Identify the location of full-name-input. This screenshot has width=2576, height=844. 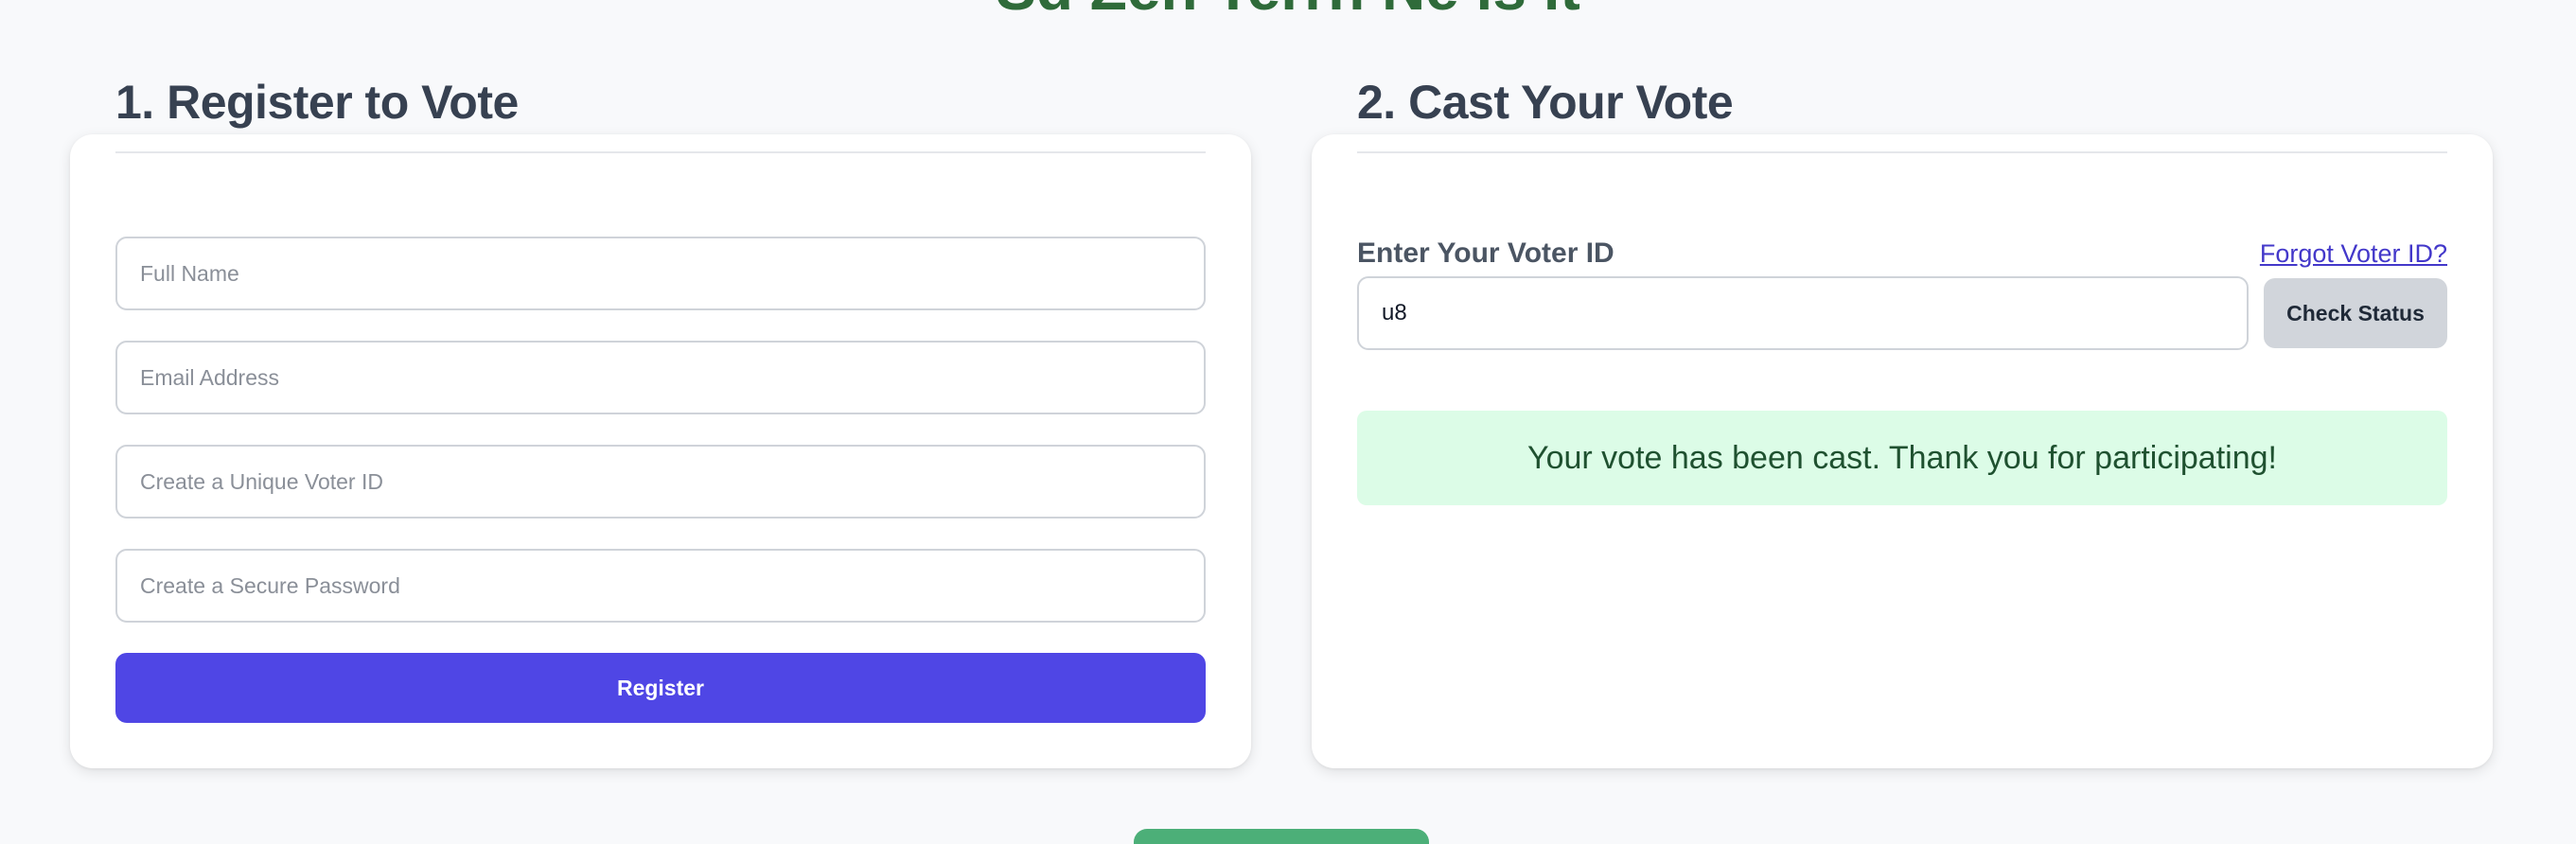
(660, 273).